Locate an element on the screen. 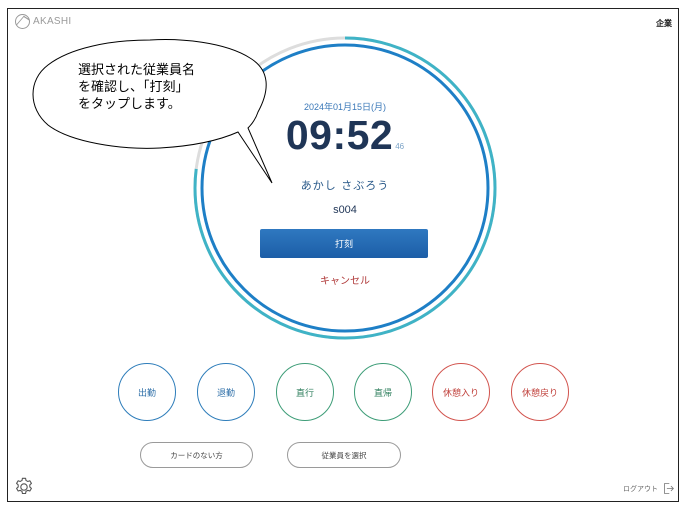 The width and height of the screenshot is (686, 508). callout-line-3: をタップします。 is located at coordinates (129, 104).